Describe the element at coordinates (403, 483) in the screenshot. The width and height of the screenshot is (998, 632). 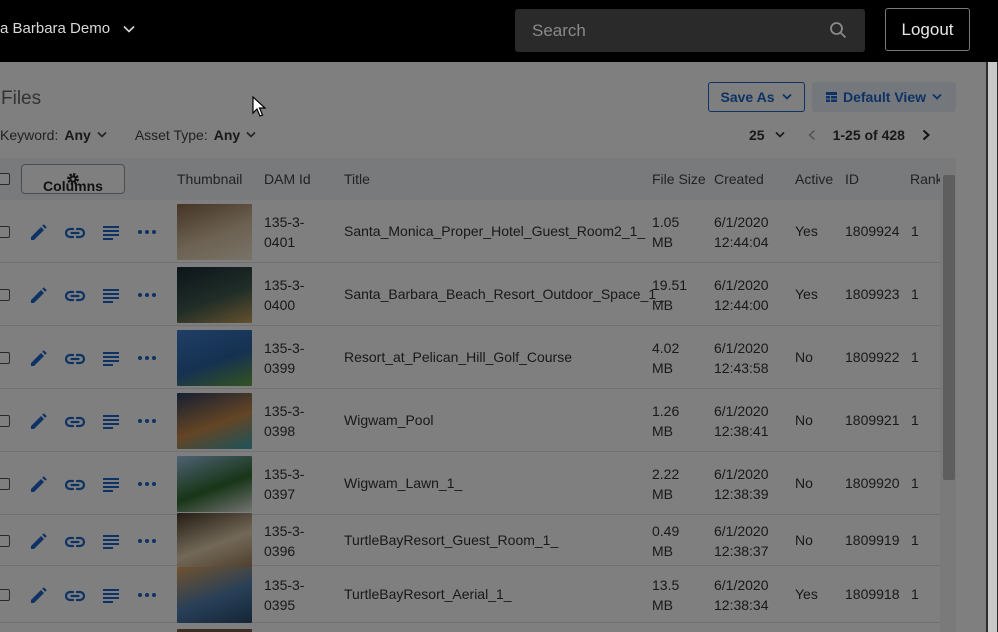
I see `title-cell: Wigwam_Lawn_1_` at that location.